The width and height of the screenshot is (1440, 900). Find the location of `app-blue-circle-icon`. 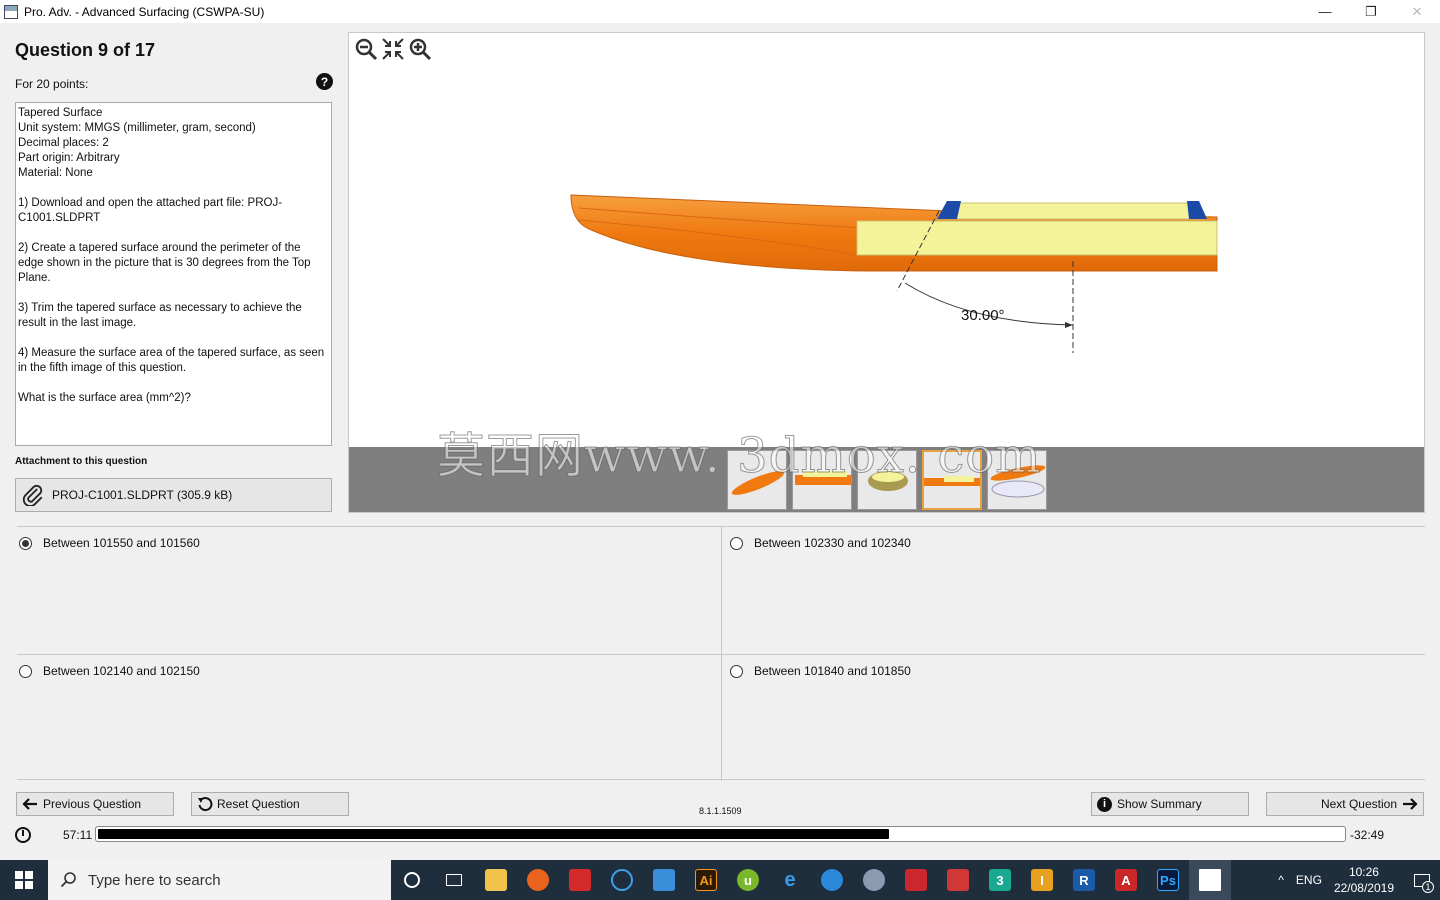

app-blue-circle-icon is located at coordinates (622, 880).